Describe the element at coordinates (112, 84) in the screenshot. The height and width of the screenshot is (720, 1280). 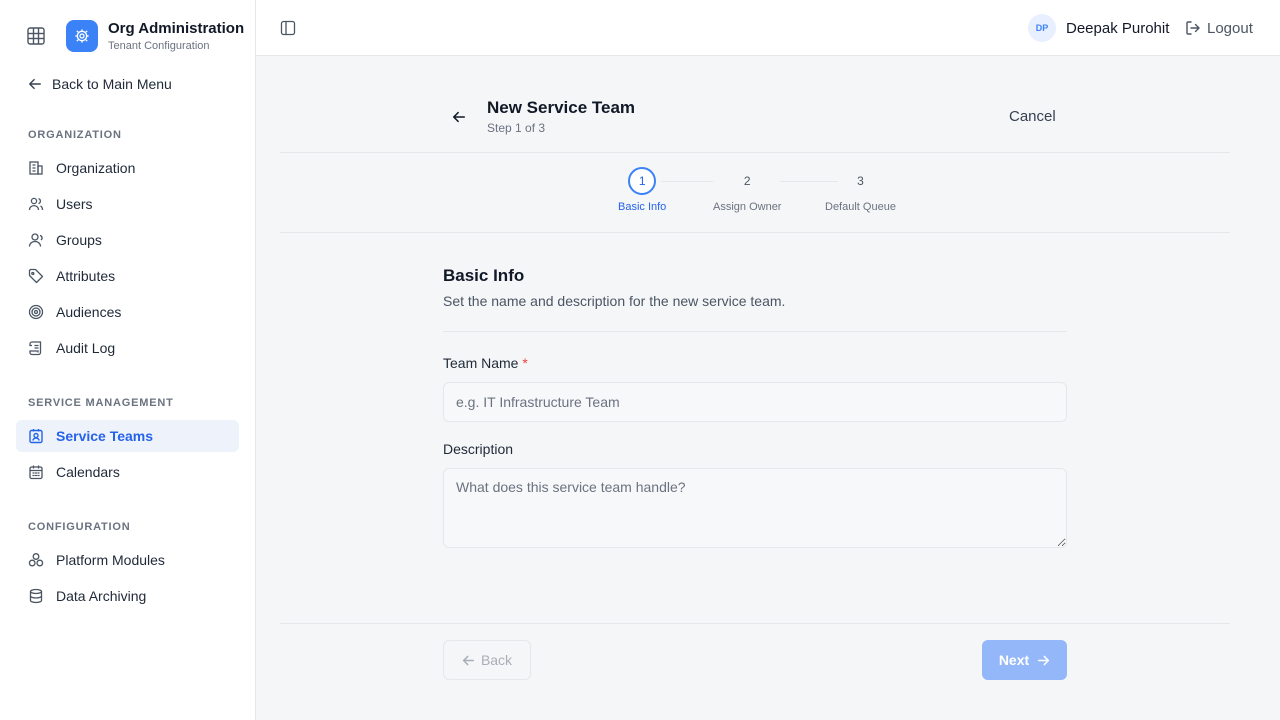
I see `back-to-main-menu-label: Back to Main Menu` at that location.